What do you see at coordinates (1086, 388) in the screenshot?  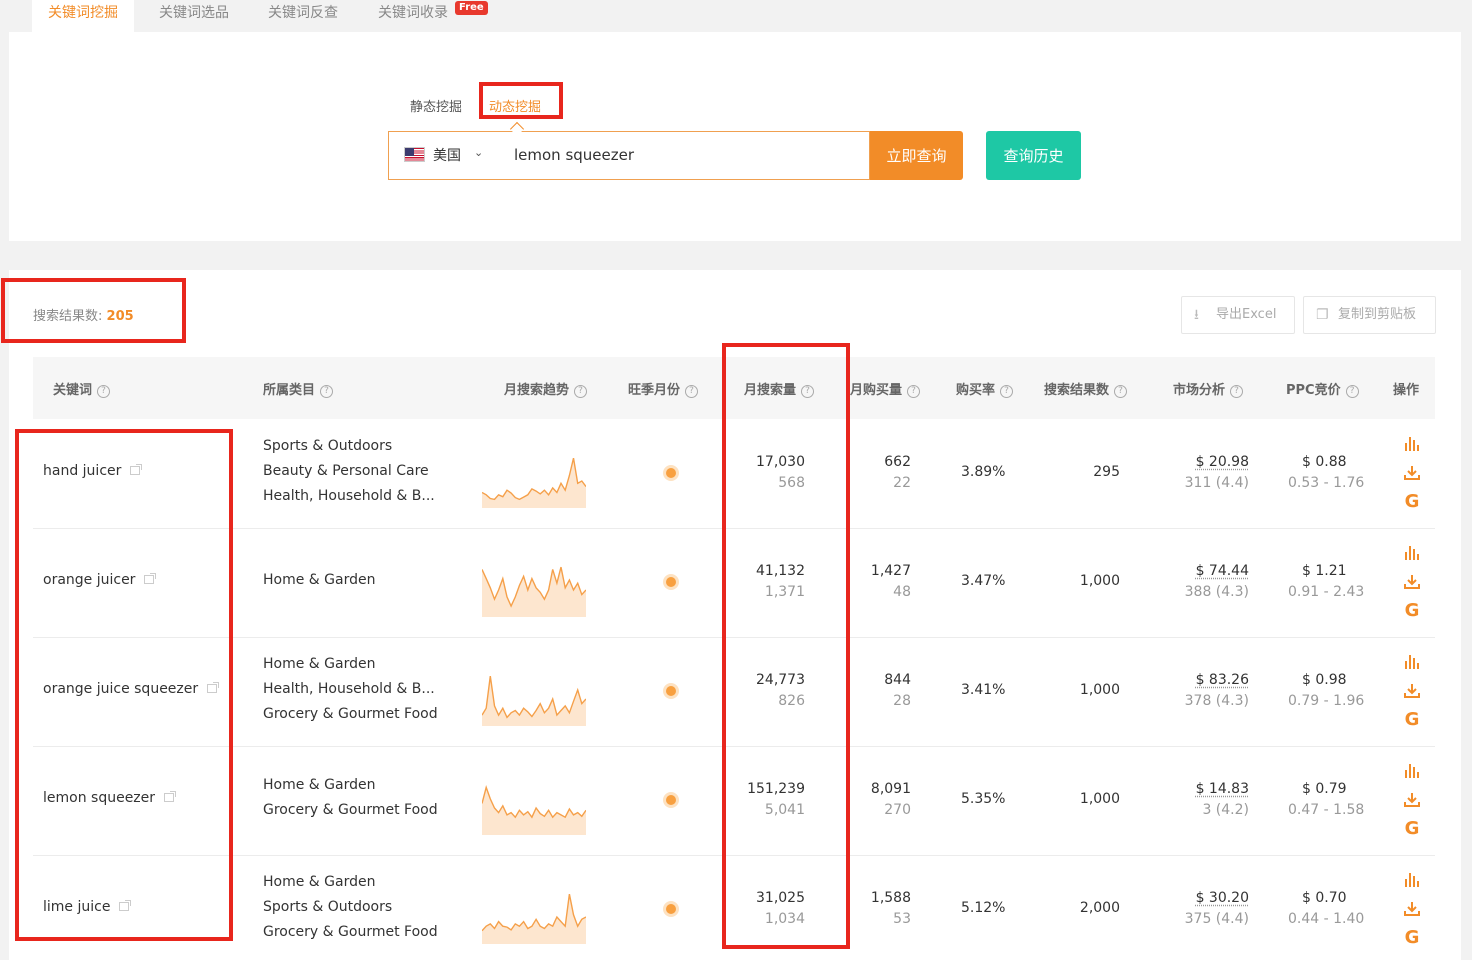 I see `col-search-results: 搜索结果数?` at bounding box center [1086, 388].